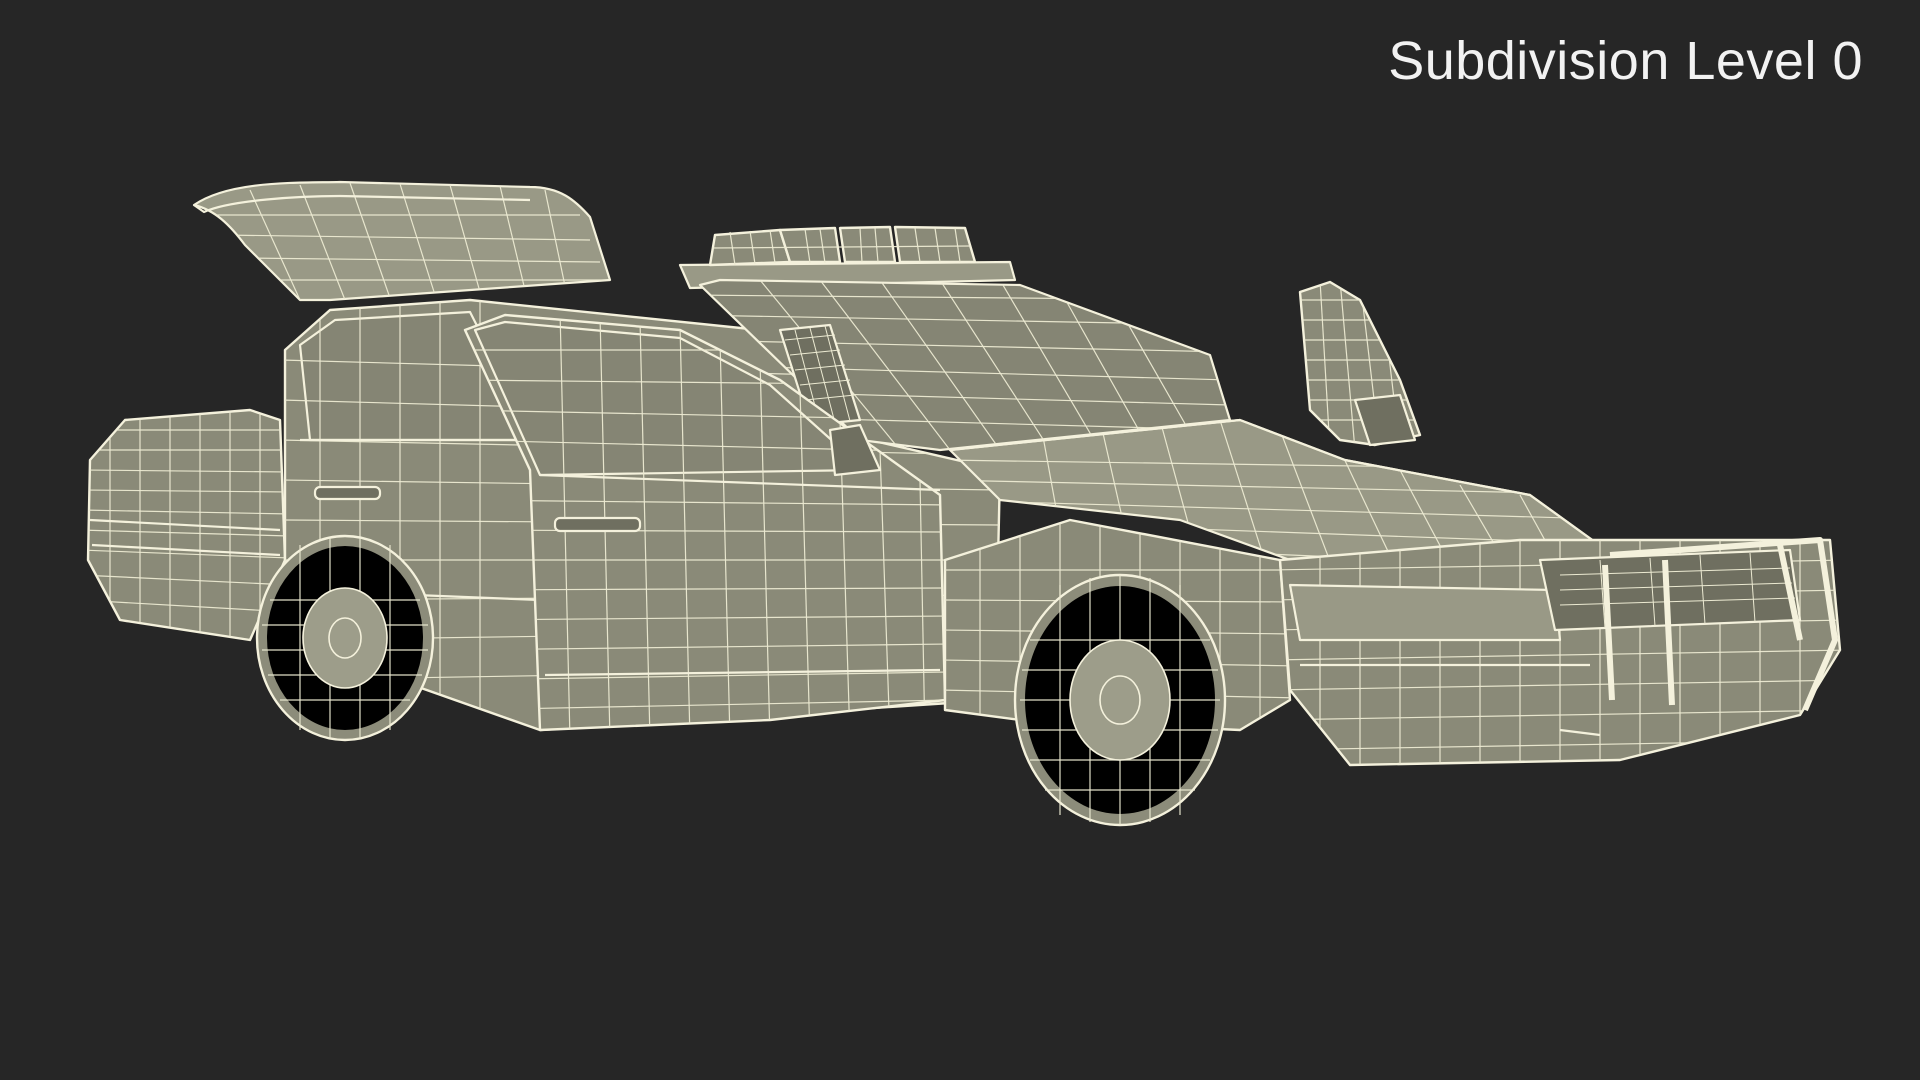 This screenshot has height=1080, width=1920. What do you see at coordinates (186, 525) in the screenshot?
I see `rear-body` at bounding box center [186, 525].